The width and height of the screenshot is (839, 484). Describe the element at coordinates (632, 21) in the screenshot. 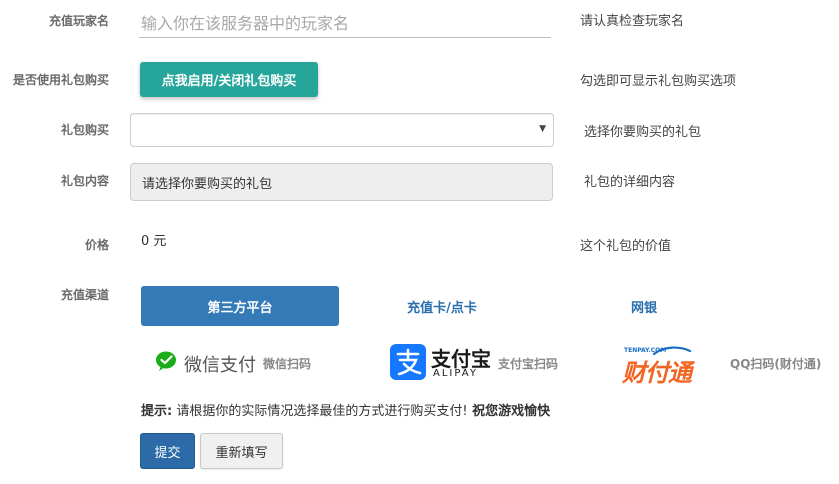

I see `player-name-hint: 请认真检查玩家名` at that location.